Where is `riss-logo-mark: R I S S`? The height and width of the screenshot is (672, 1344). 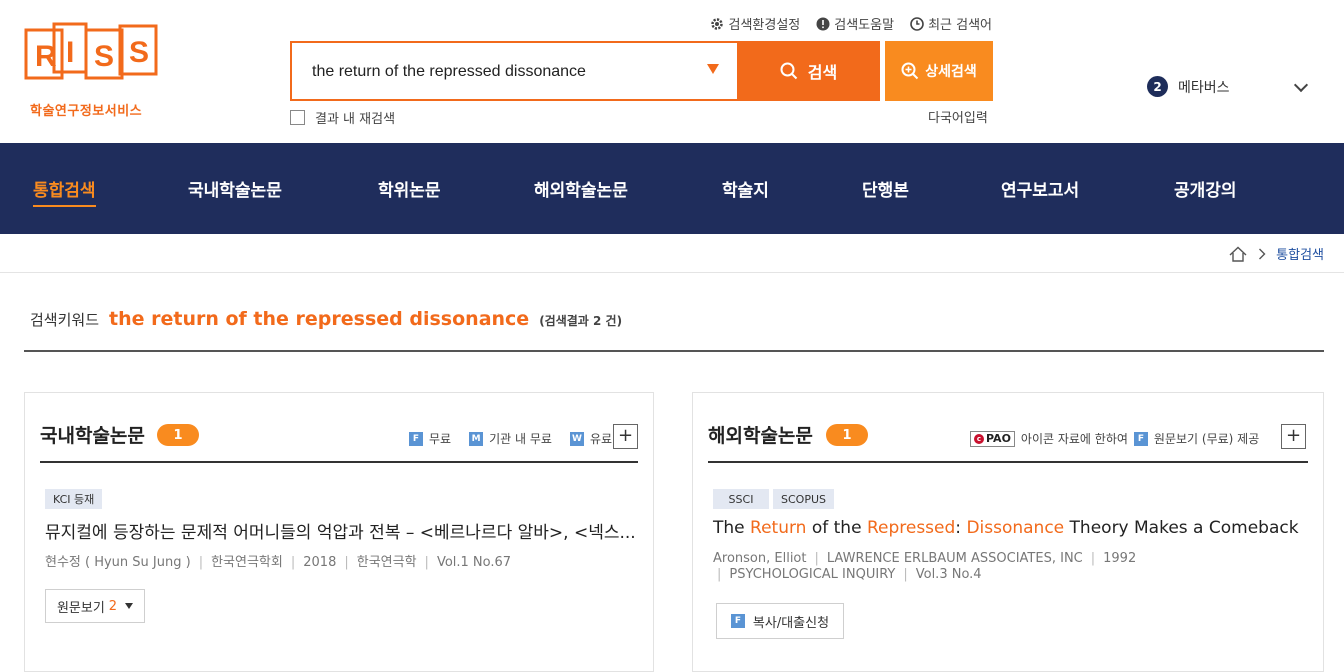 riss-logo-mark: R I S S is located at coordinates (91, 51).